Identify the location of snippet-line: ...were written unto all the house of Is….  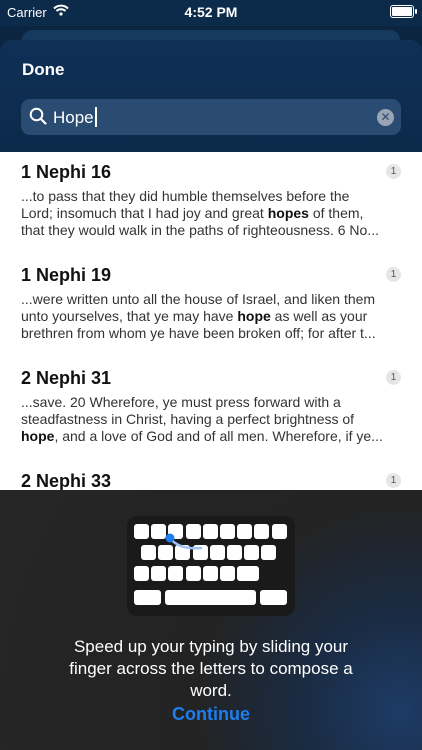
(212, 299).